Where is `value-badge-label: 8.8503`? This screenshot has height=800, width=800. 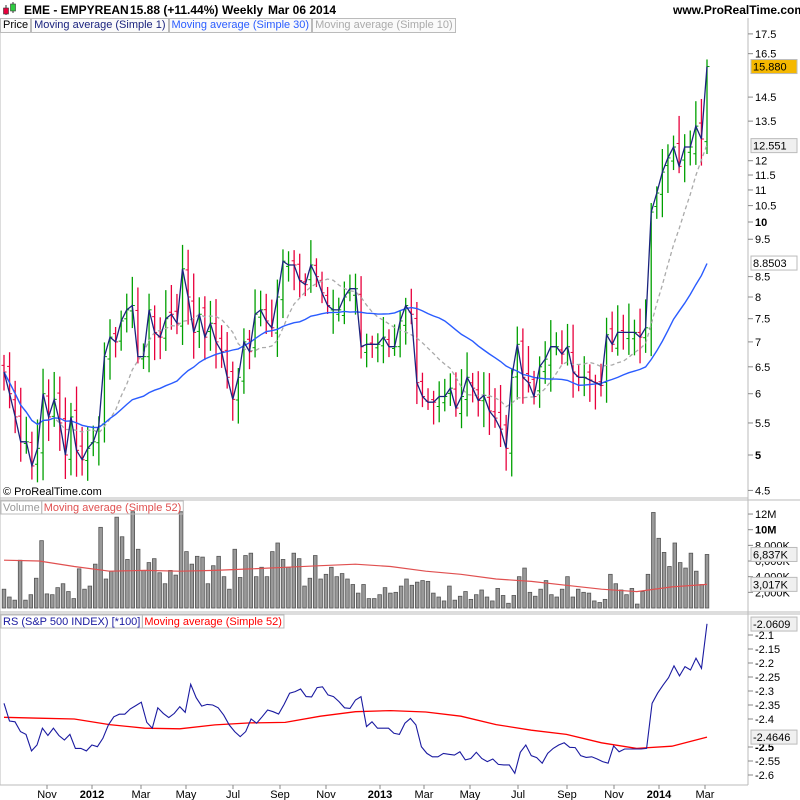 value-badge-label: 8.8503 is located at coordinates (770, 264).